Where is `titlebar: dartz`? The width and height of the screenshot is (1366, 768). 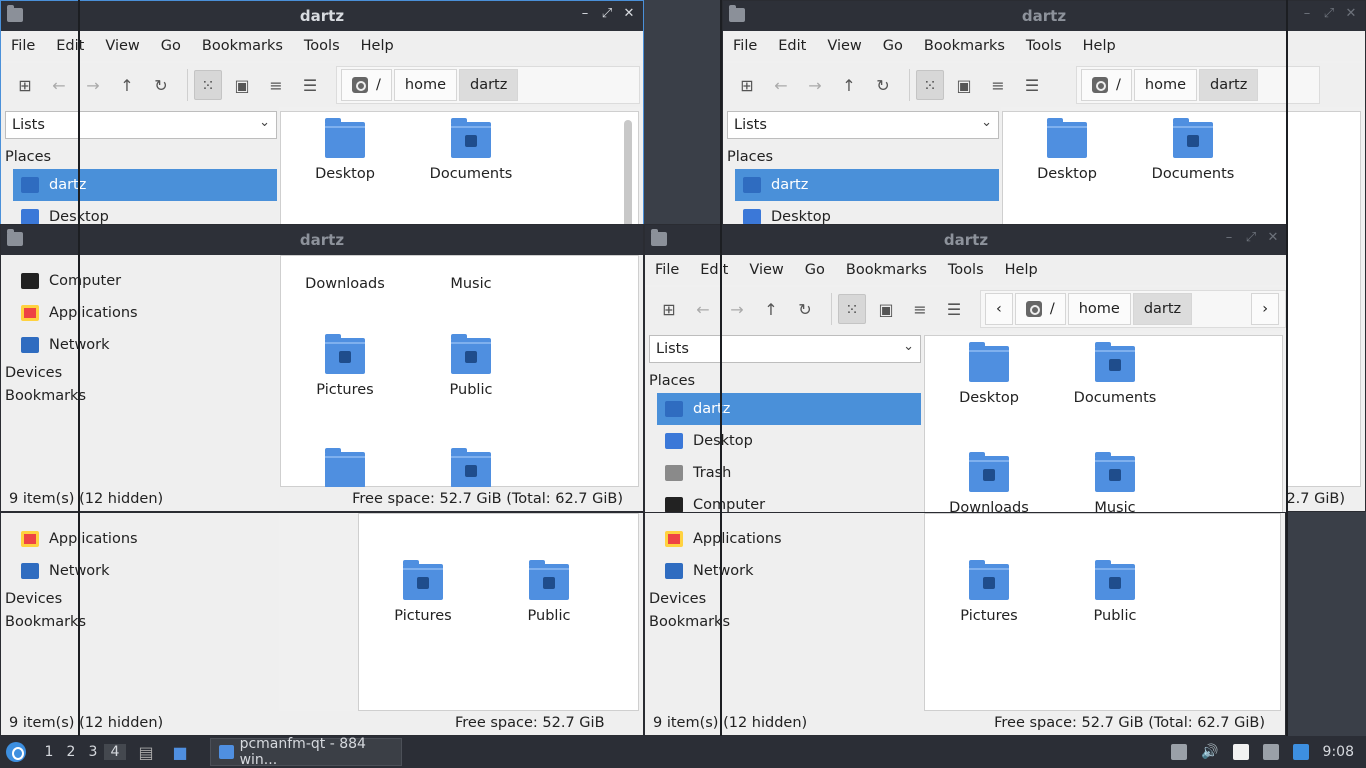 titlebar: dartz is located at coordinates (322, 240).